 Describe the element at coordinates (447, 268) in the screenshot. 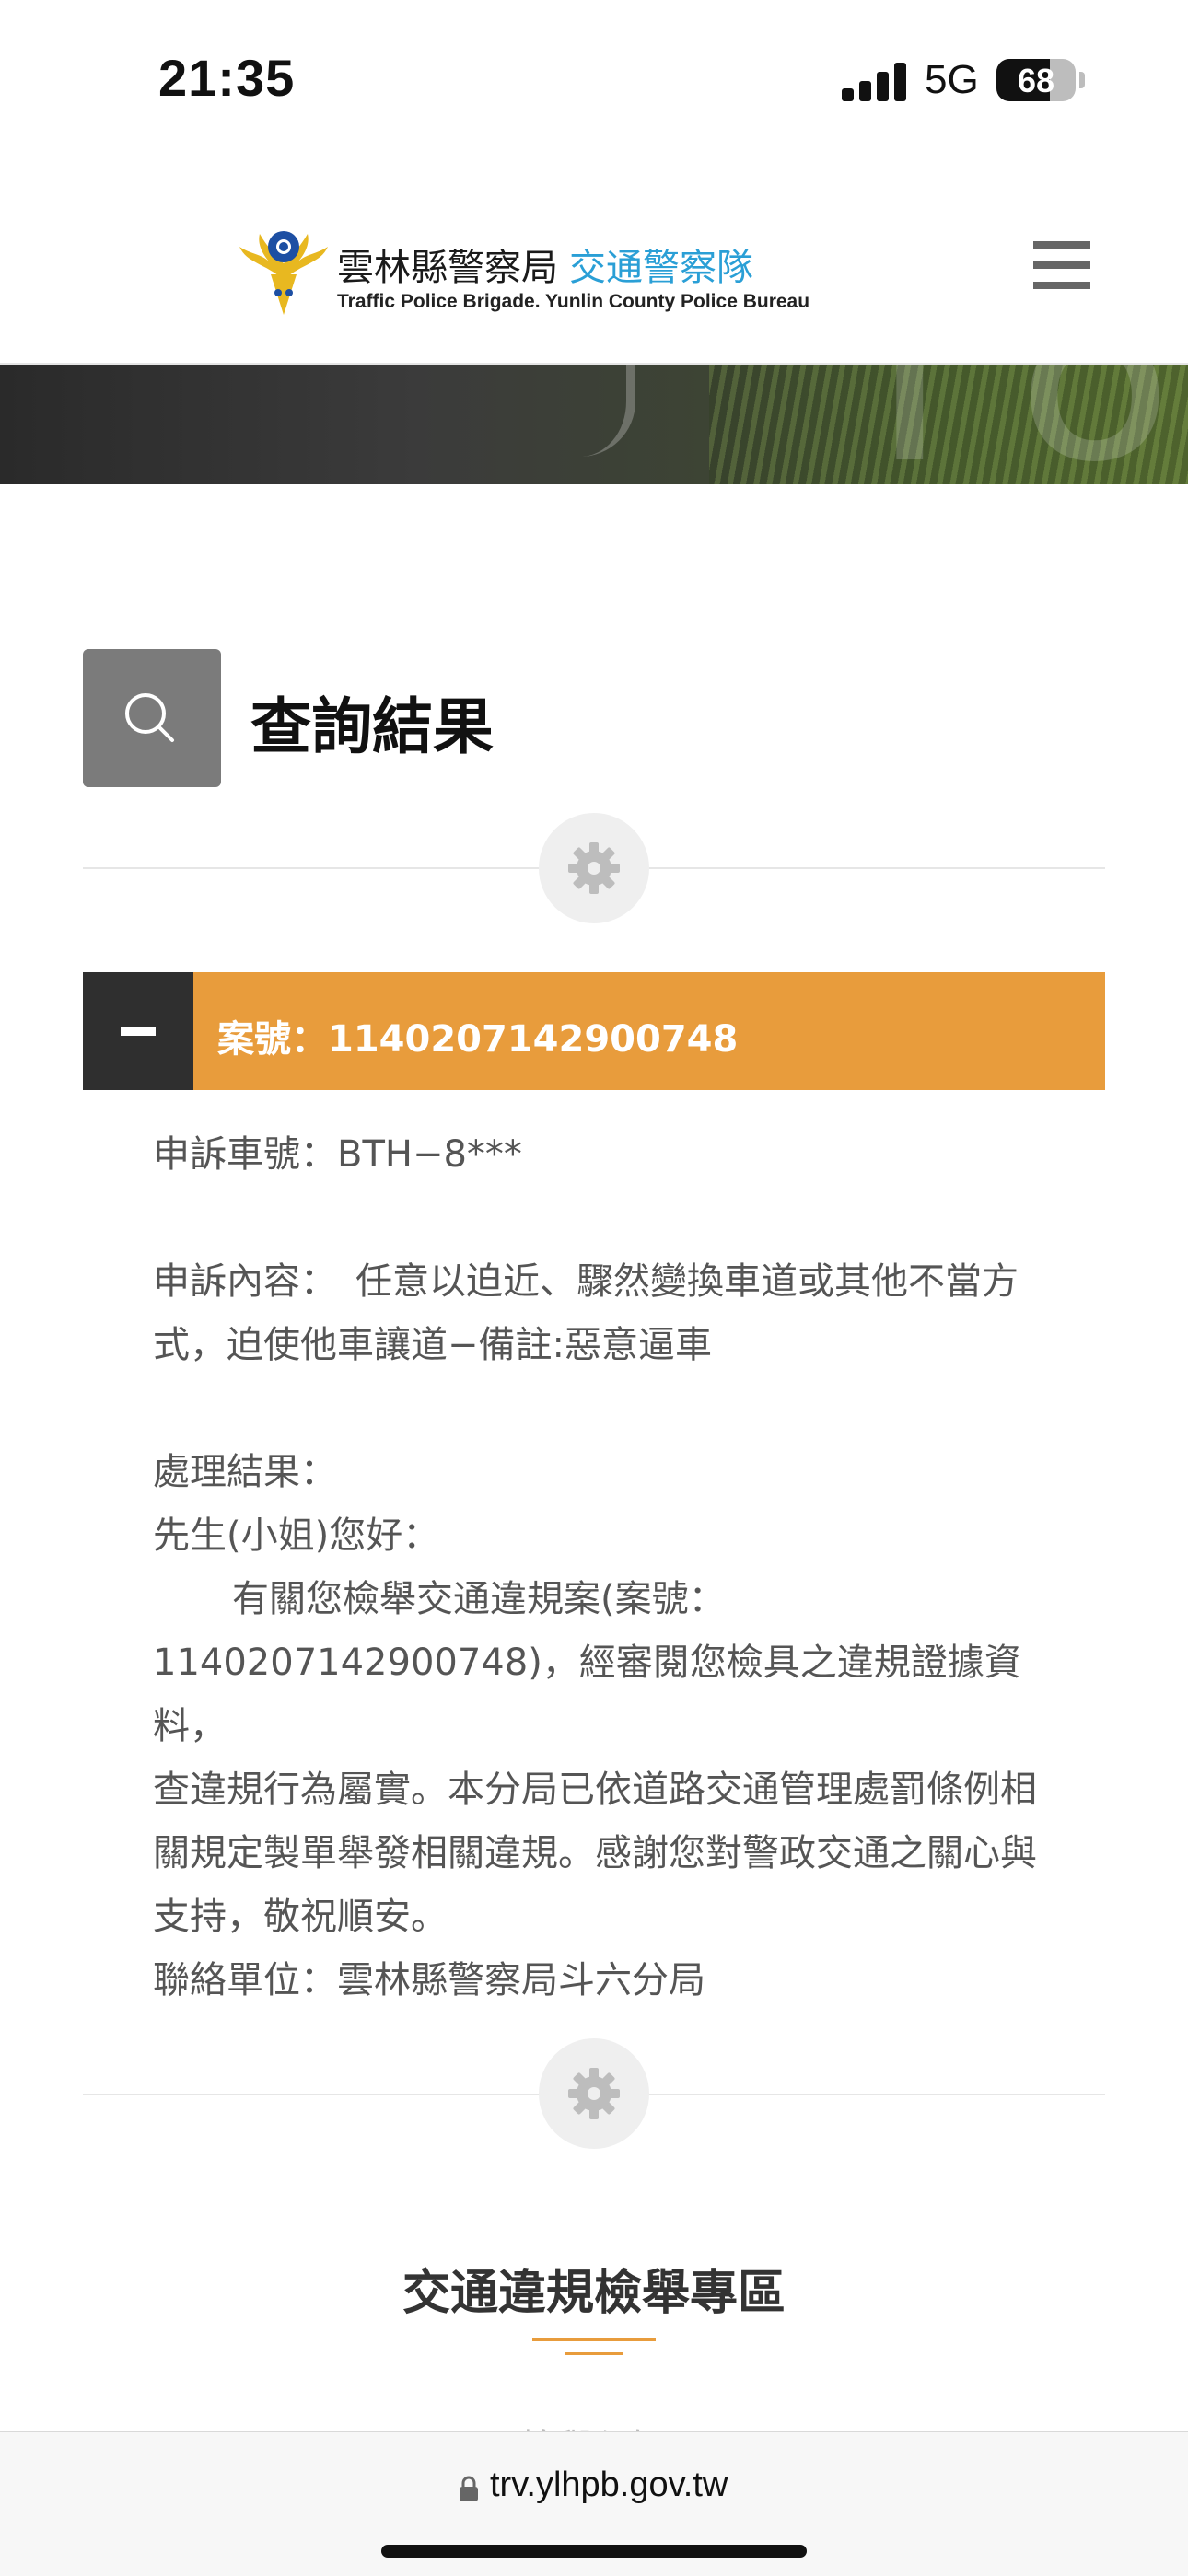

I see `site-title-main: 雲林縣警察局` at that location.